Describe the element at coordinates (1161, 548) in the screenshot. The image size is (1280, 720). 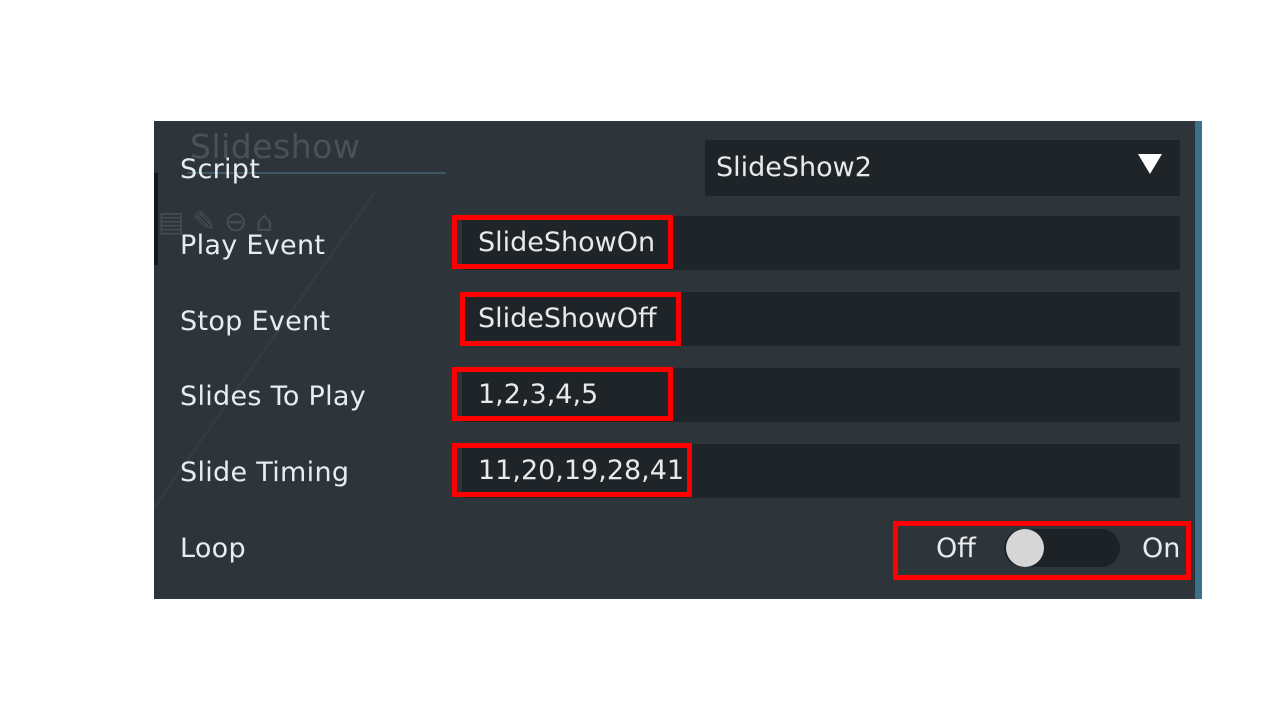
I see `loop-on-label: On` at that location.